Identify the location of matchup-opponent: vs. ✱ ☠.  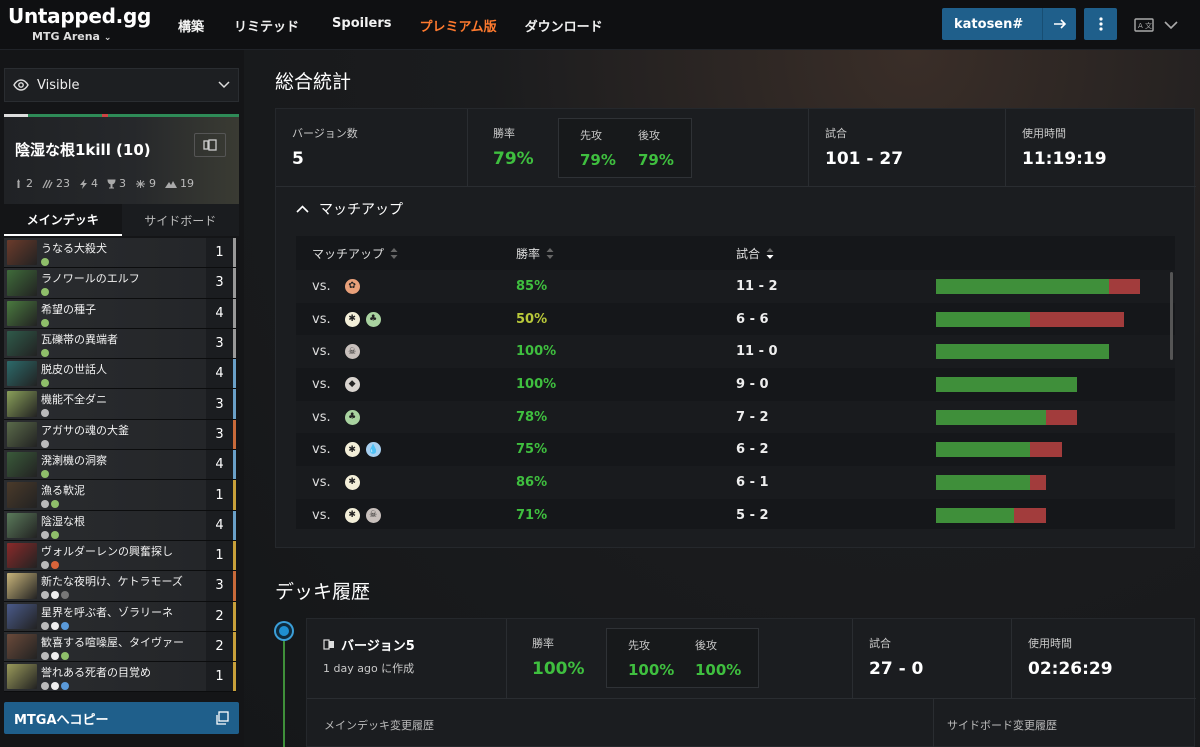
(406, 515).